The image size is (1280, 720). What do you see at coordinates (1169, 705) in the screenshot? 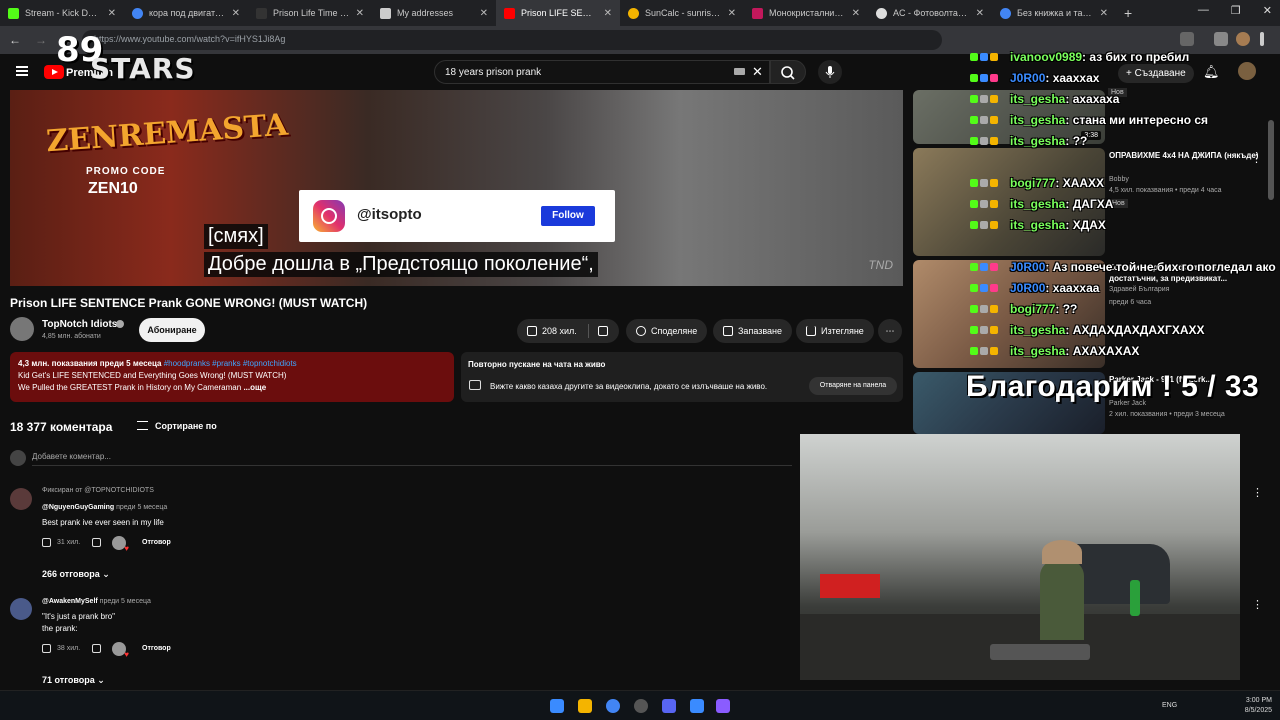
I see `language-indicator: ENG` at bounding box center [1169, 705].